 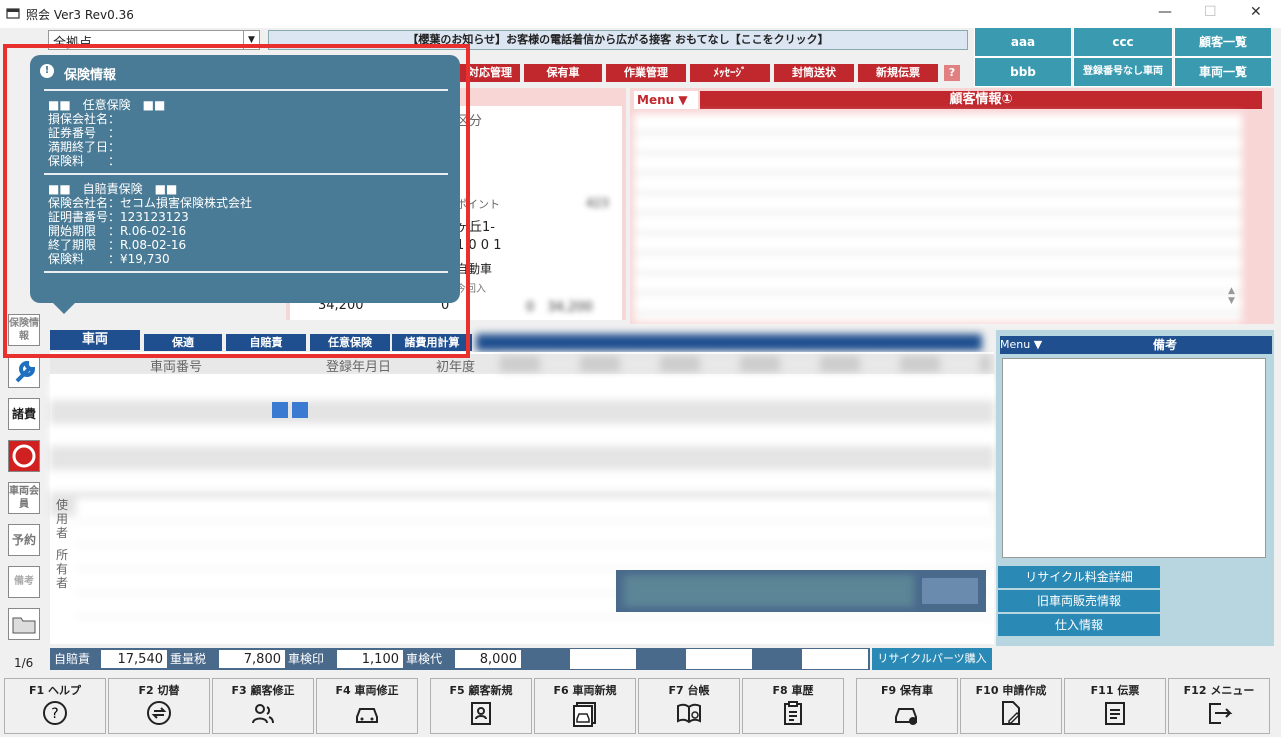 I want to click on notes-menu-button: Menu ▼, so click(x=1029, y=345).